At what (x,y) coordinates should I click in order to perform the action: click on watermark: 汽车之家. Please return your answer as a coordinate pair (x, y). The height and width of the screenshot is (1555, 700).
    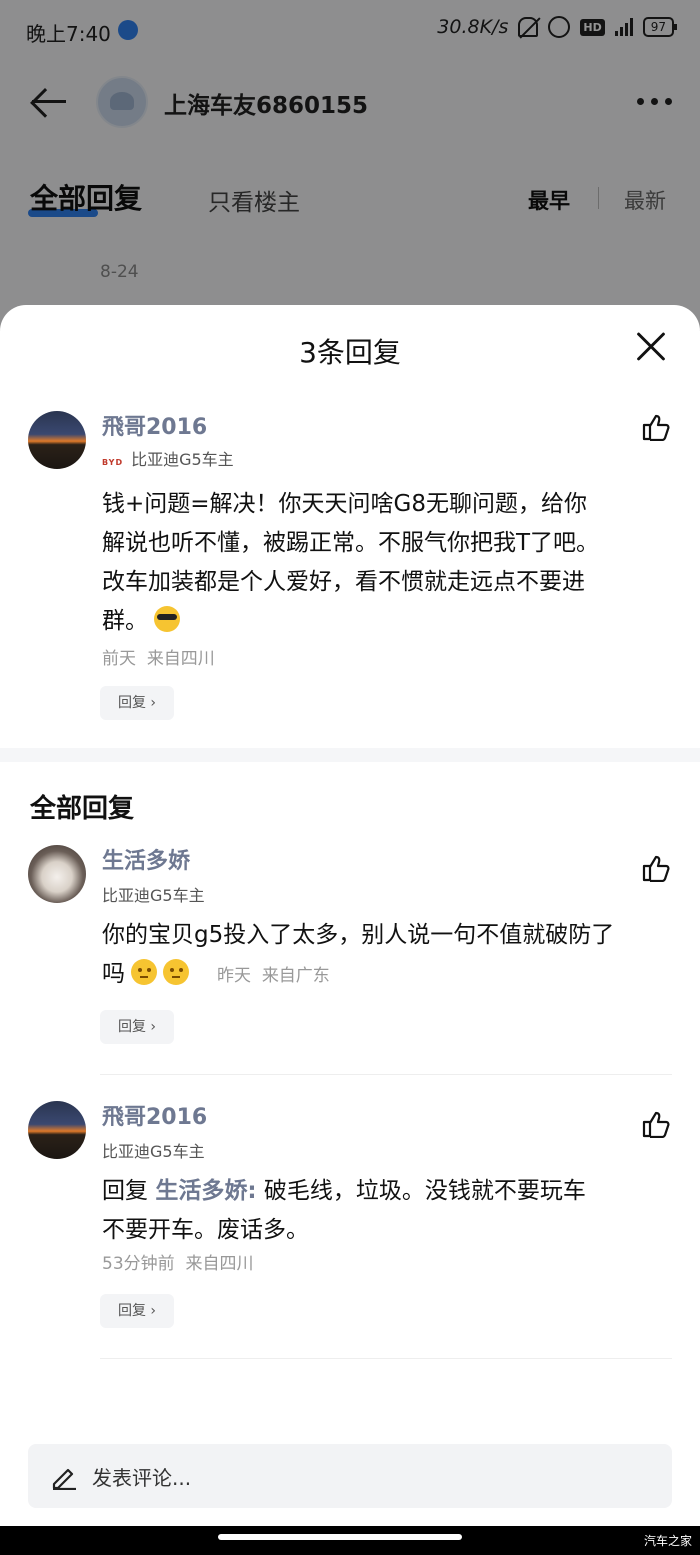
    Looking at the image, I should click on (667, 1541).